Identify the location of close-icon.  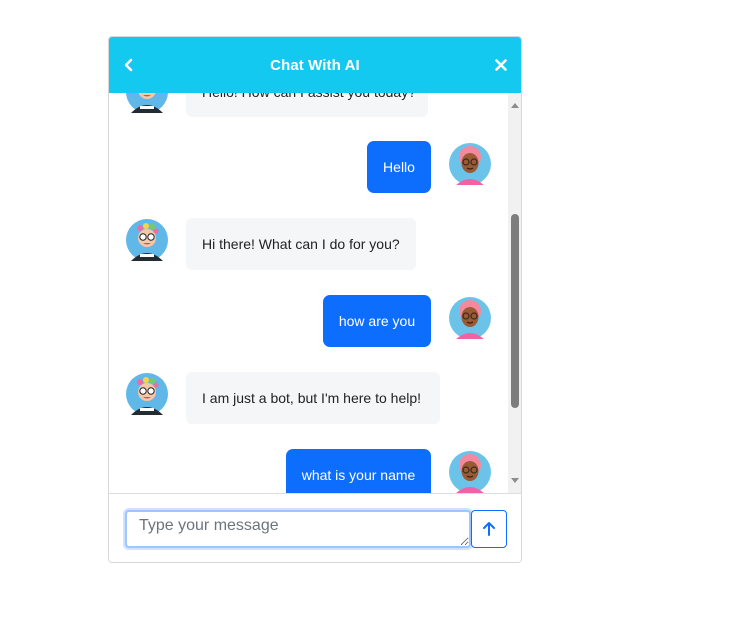
(501, 65).